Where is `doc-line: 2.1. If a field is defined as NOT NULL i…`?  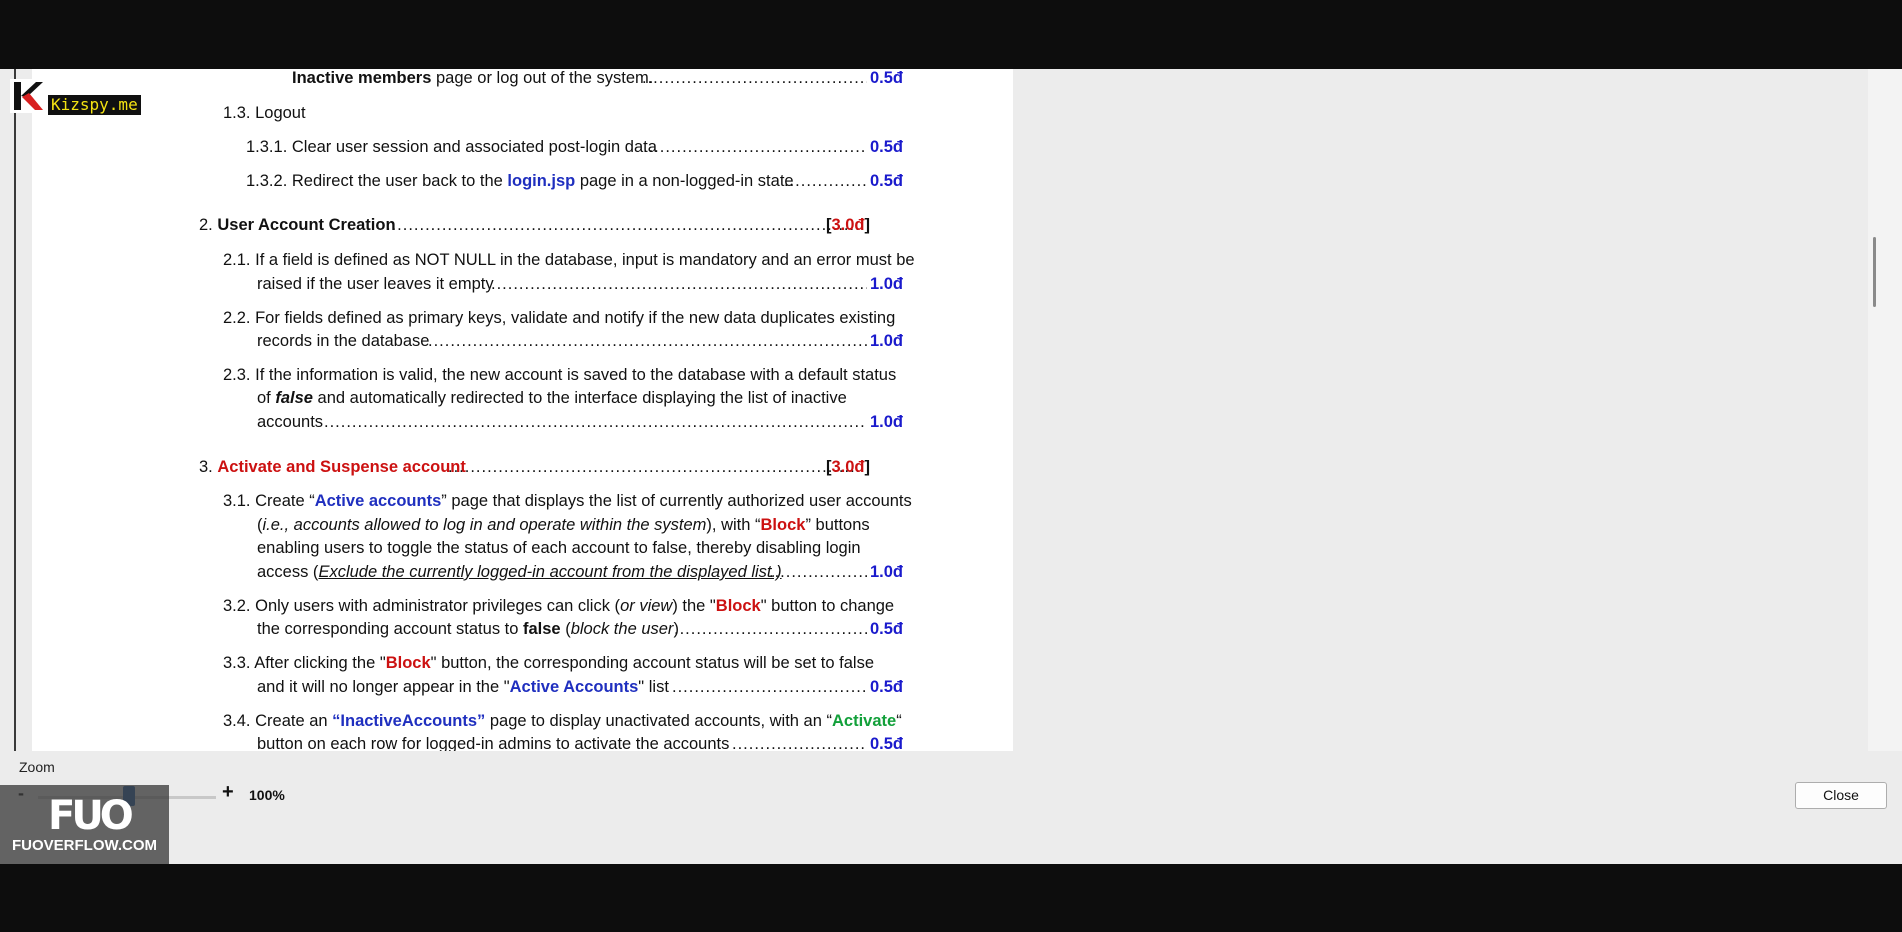
doc-line: 2.1. If a field is defined as NOT NULL i… is located at coordinates (569, 260).